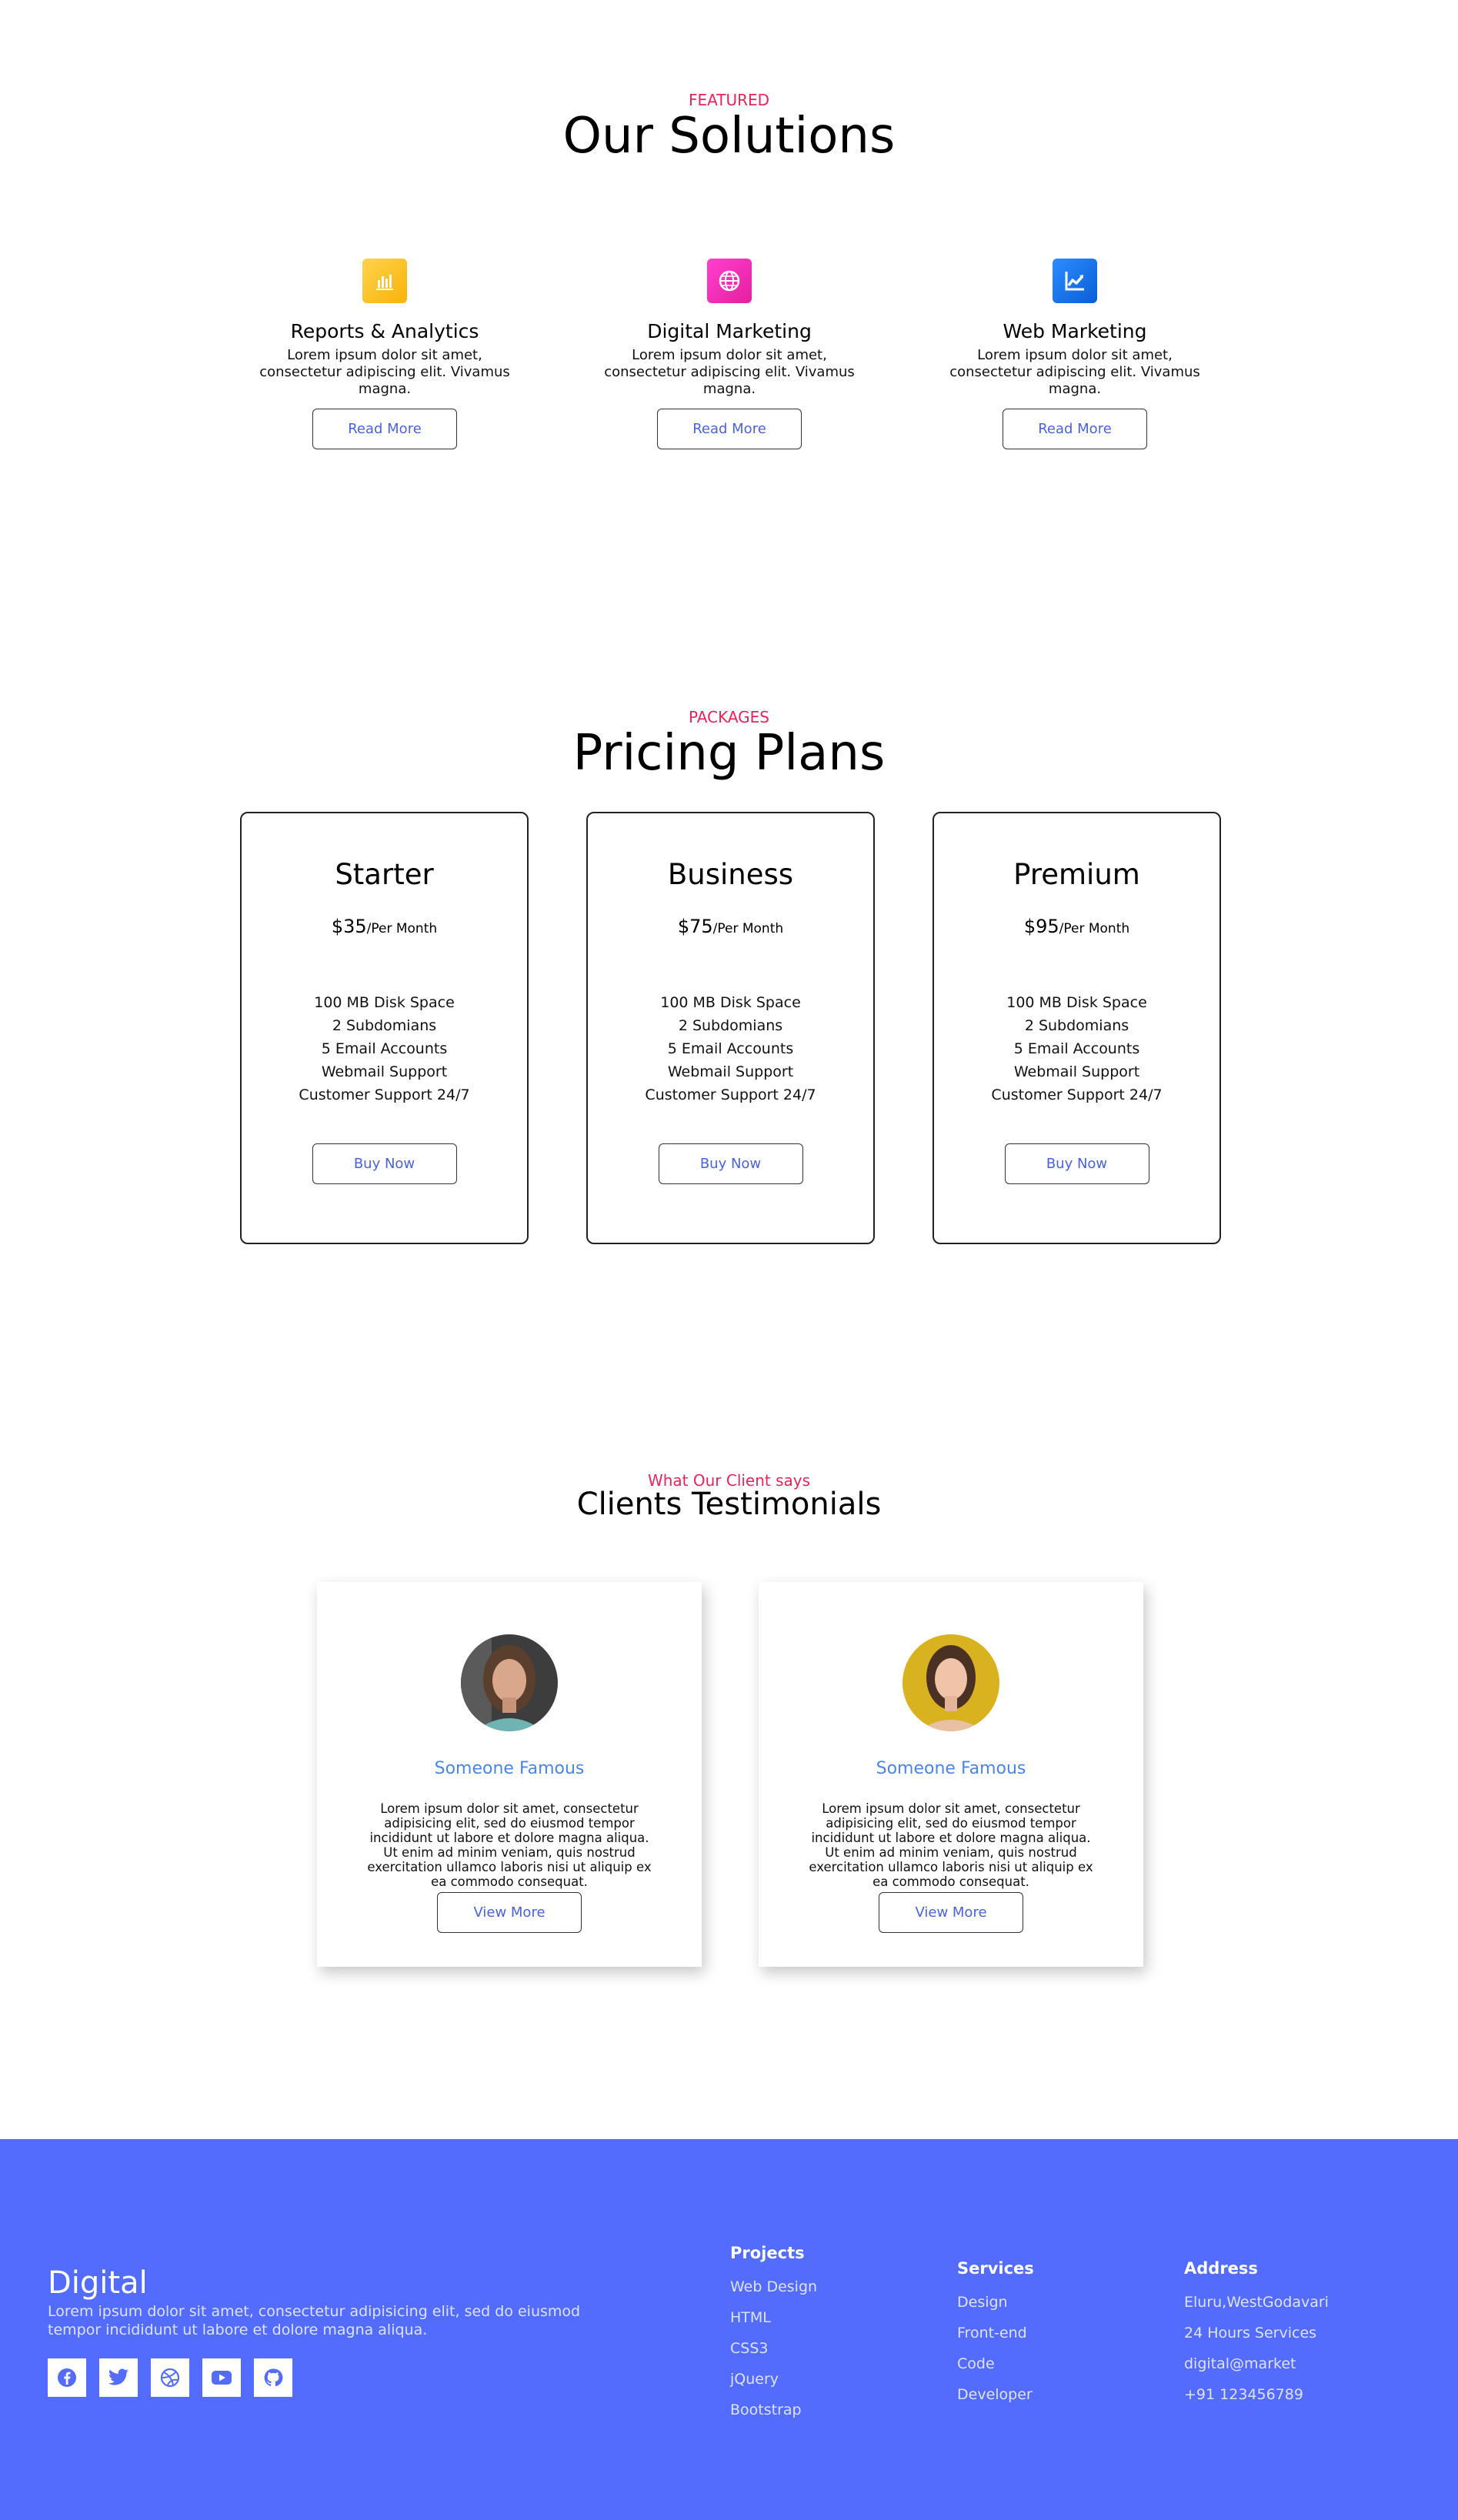 This screenshot has width=1458, height=2520. What do you see at coordinates (1221, 2268) in the screenshot?
I see `footer-address-title: Address` at bounding box center [1221, 2268].